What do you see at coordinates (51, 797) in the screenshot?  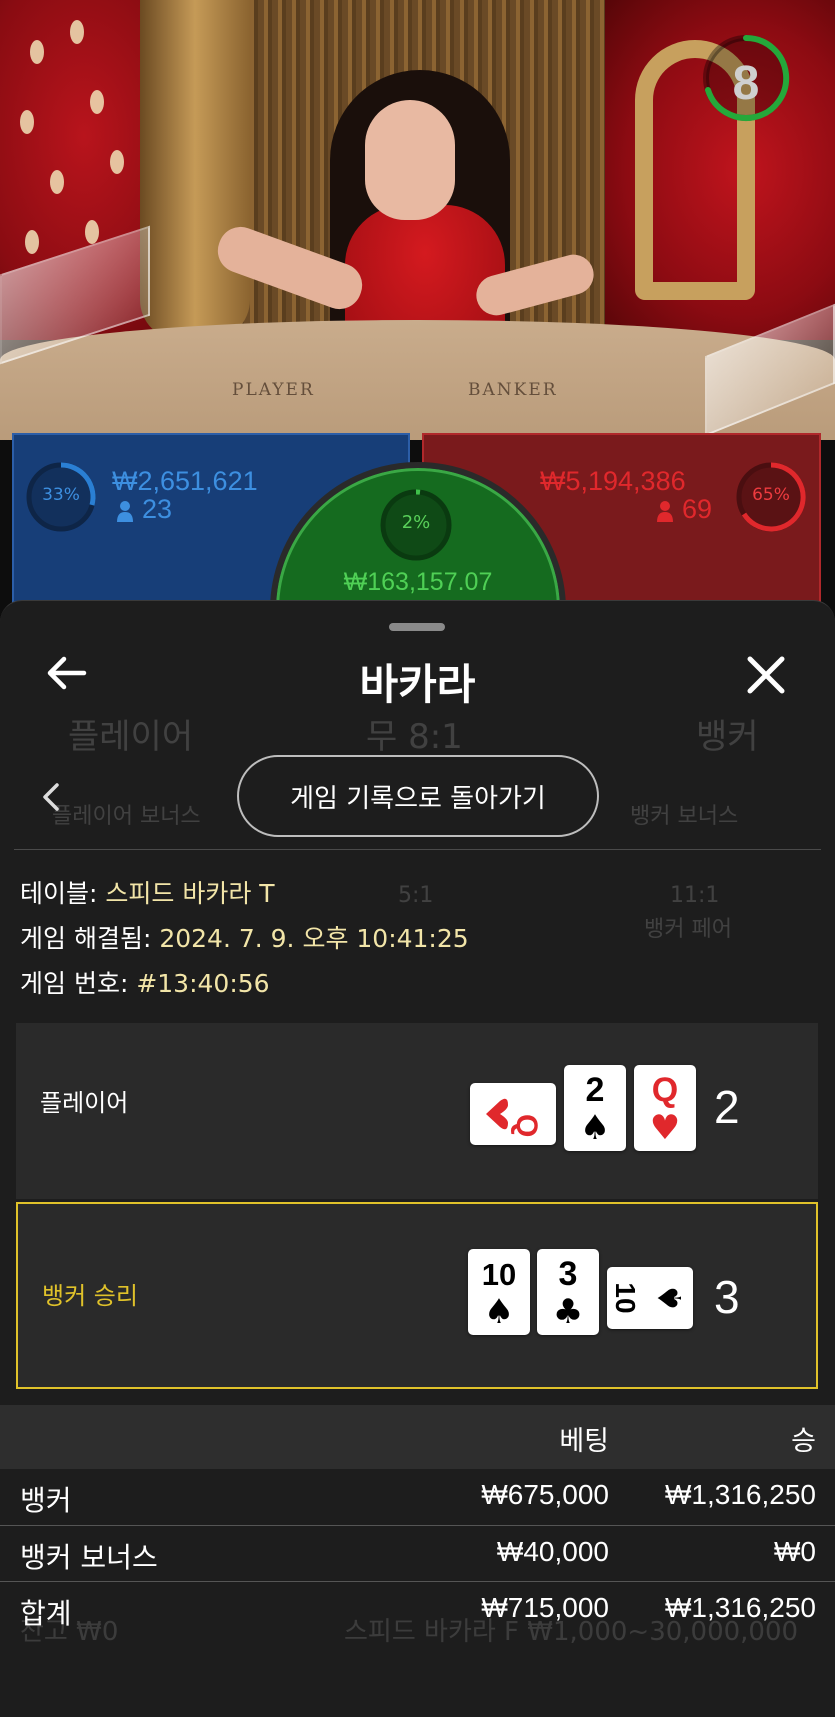 I see `chevron-left-icon` at bounding box center [51, 797].